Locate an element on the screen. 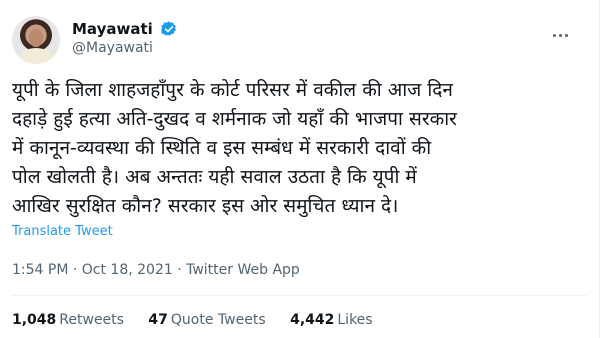 Image resolution: width=600 pixels, height=338 pixels. retweets-count: 1,048 is located at coordinates (34, 320).